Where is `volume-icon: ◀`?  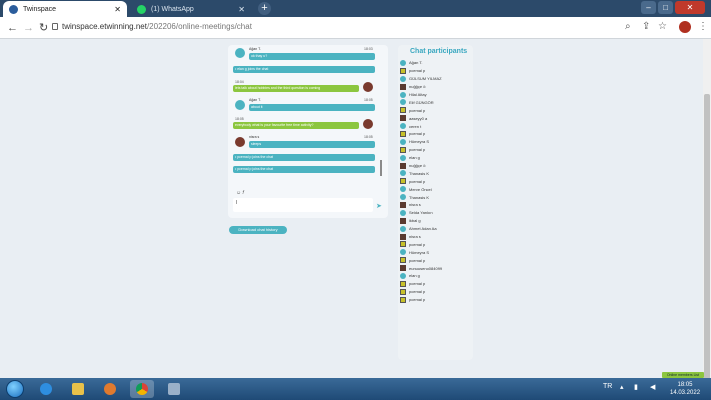
volume-icon: ◀ is located at coordinates (652, 387).